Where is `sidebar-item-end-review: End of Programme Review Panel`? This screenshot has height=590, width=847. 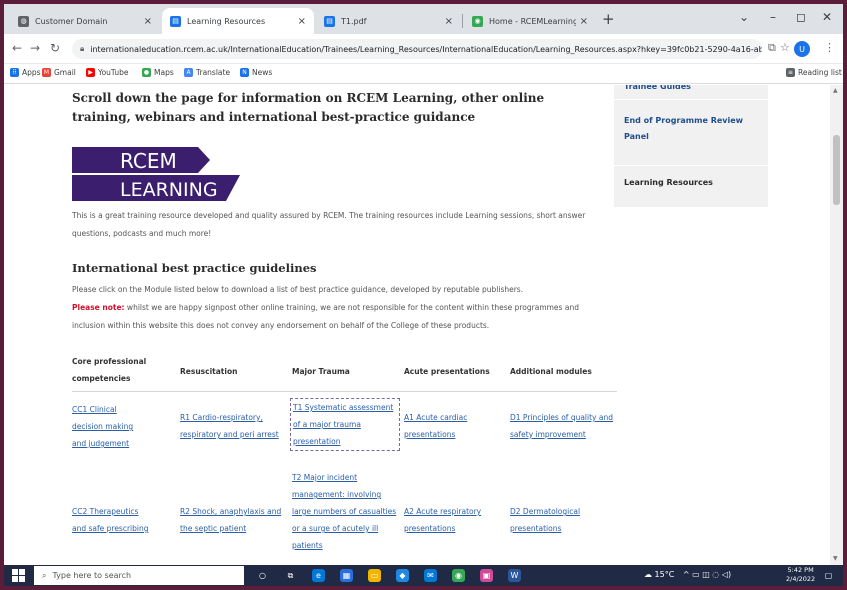 sidebar-item-end-review: End of Programme Review Panel is located at coordinates (691, 129).